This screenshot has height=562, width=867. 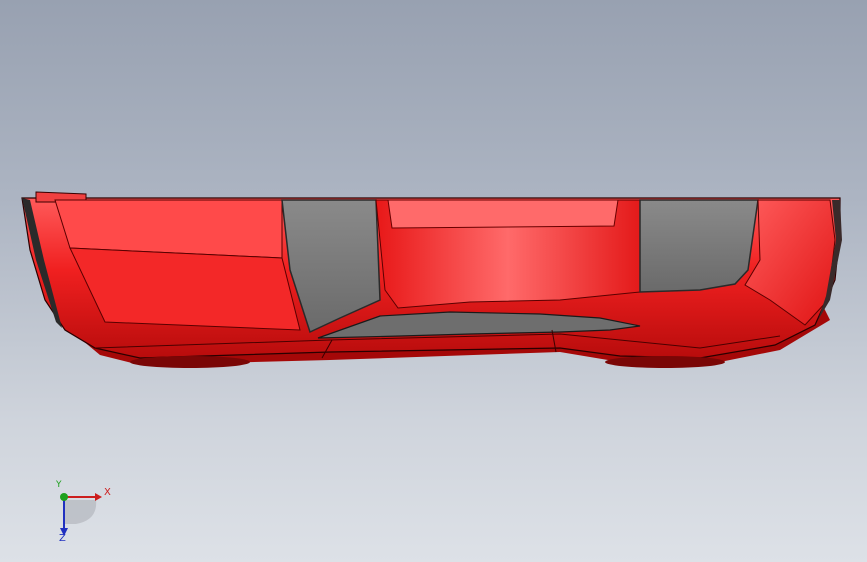 What do you see at coordinates (107, 492) in the screenshot?
I see `x-axis-label: X` at bounding box center [107, 492].